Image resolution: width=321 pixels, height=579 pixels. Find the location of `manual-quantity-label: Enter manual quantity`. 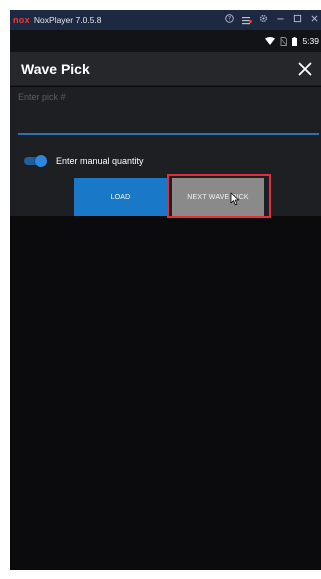

manual-quantity-label: Enter manual quantity is located at coordinates (100, 161).